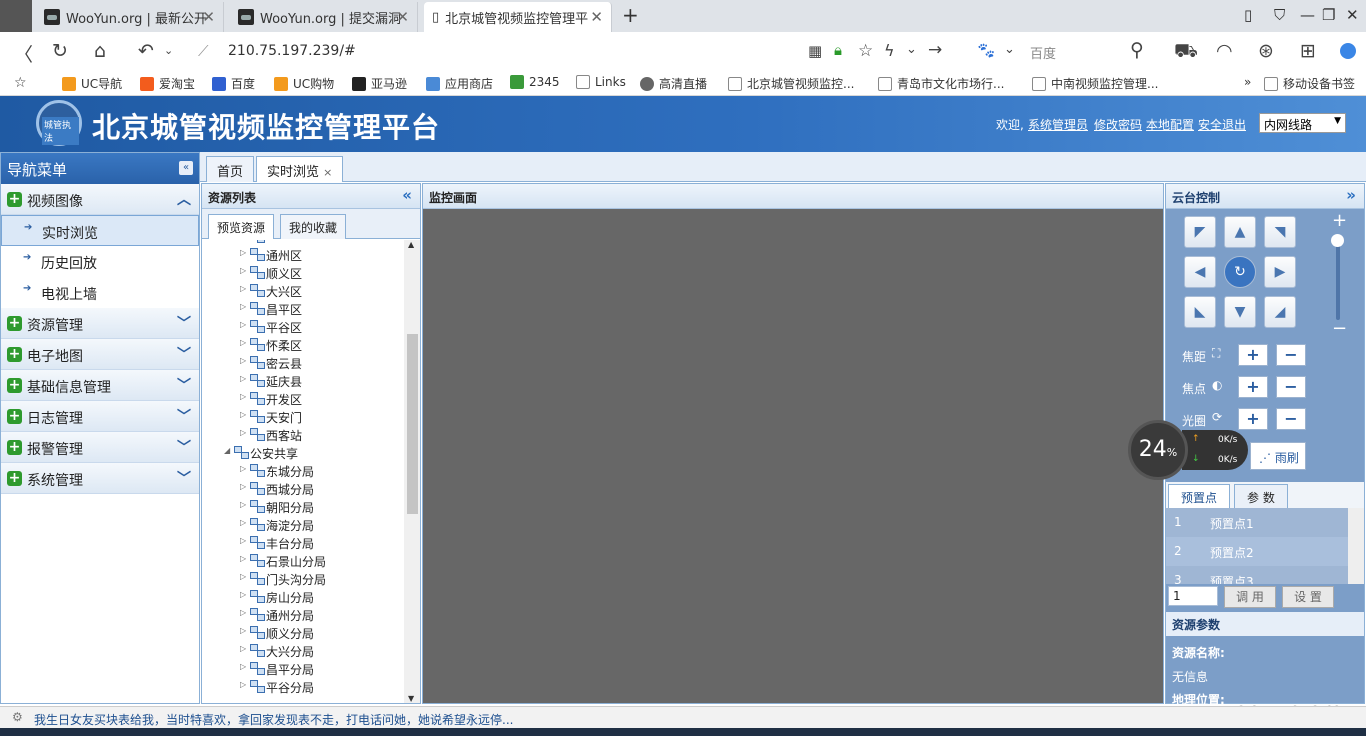 Image resolution: width=1366 pixels, height=736 pixels. I want to click on tree-node: ▷ 石景山分局, so click(303, 560).